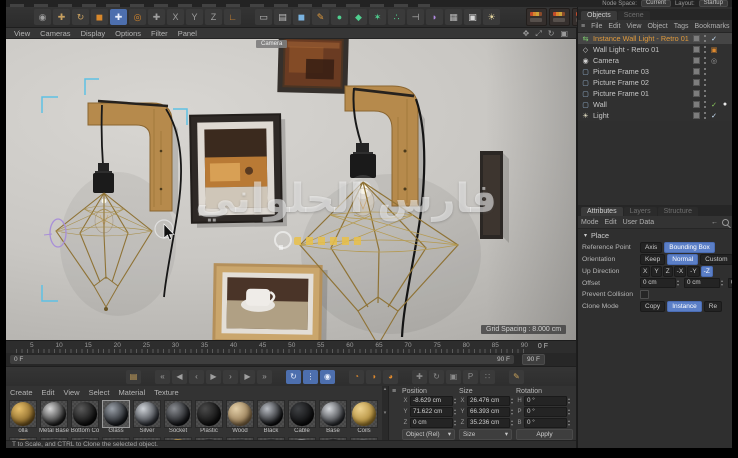  I want to click on attribute-manager-tab: Attributes, so click(602, 211).